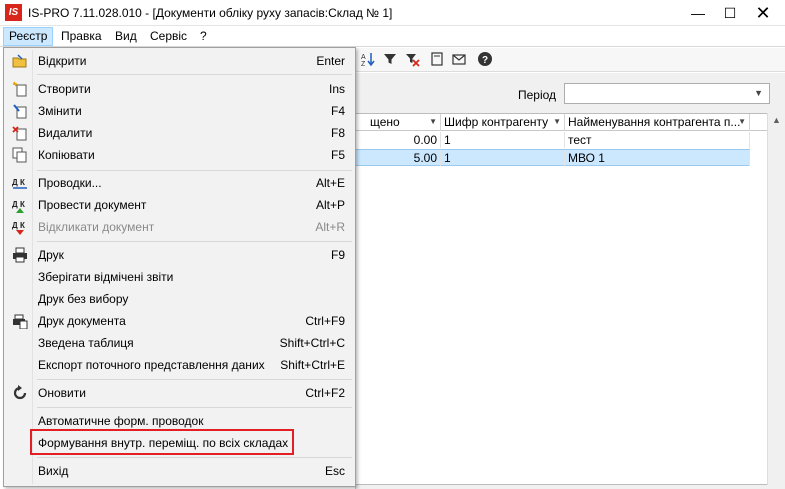 Image resolution: width=785 pixels, height=489 pixels. I want to click on document-icon, so click(437, 60).